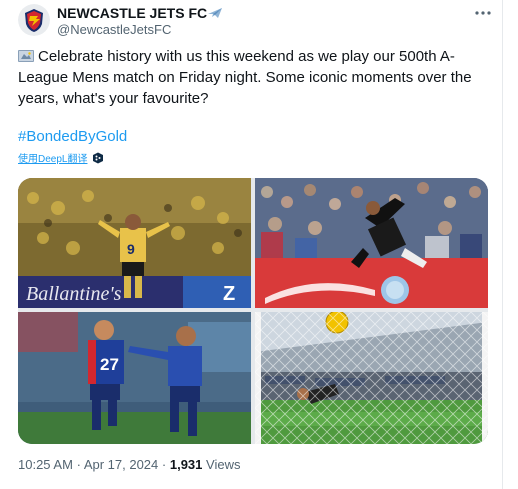 This screenshot has width=518, height=489. Describe the element at coordinates (114, 29) in the screenshot. I see `user-handle: @NewcastleJetsFC` at that location.